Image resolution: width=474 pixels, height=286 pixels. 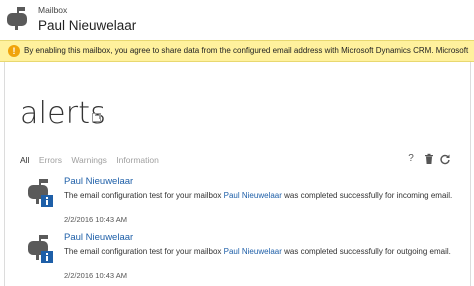 I want to click on record-header: Mailbox Paul Nieuwelaar, so click(x=237, y=19).